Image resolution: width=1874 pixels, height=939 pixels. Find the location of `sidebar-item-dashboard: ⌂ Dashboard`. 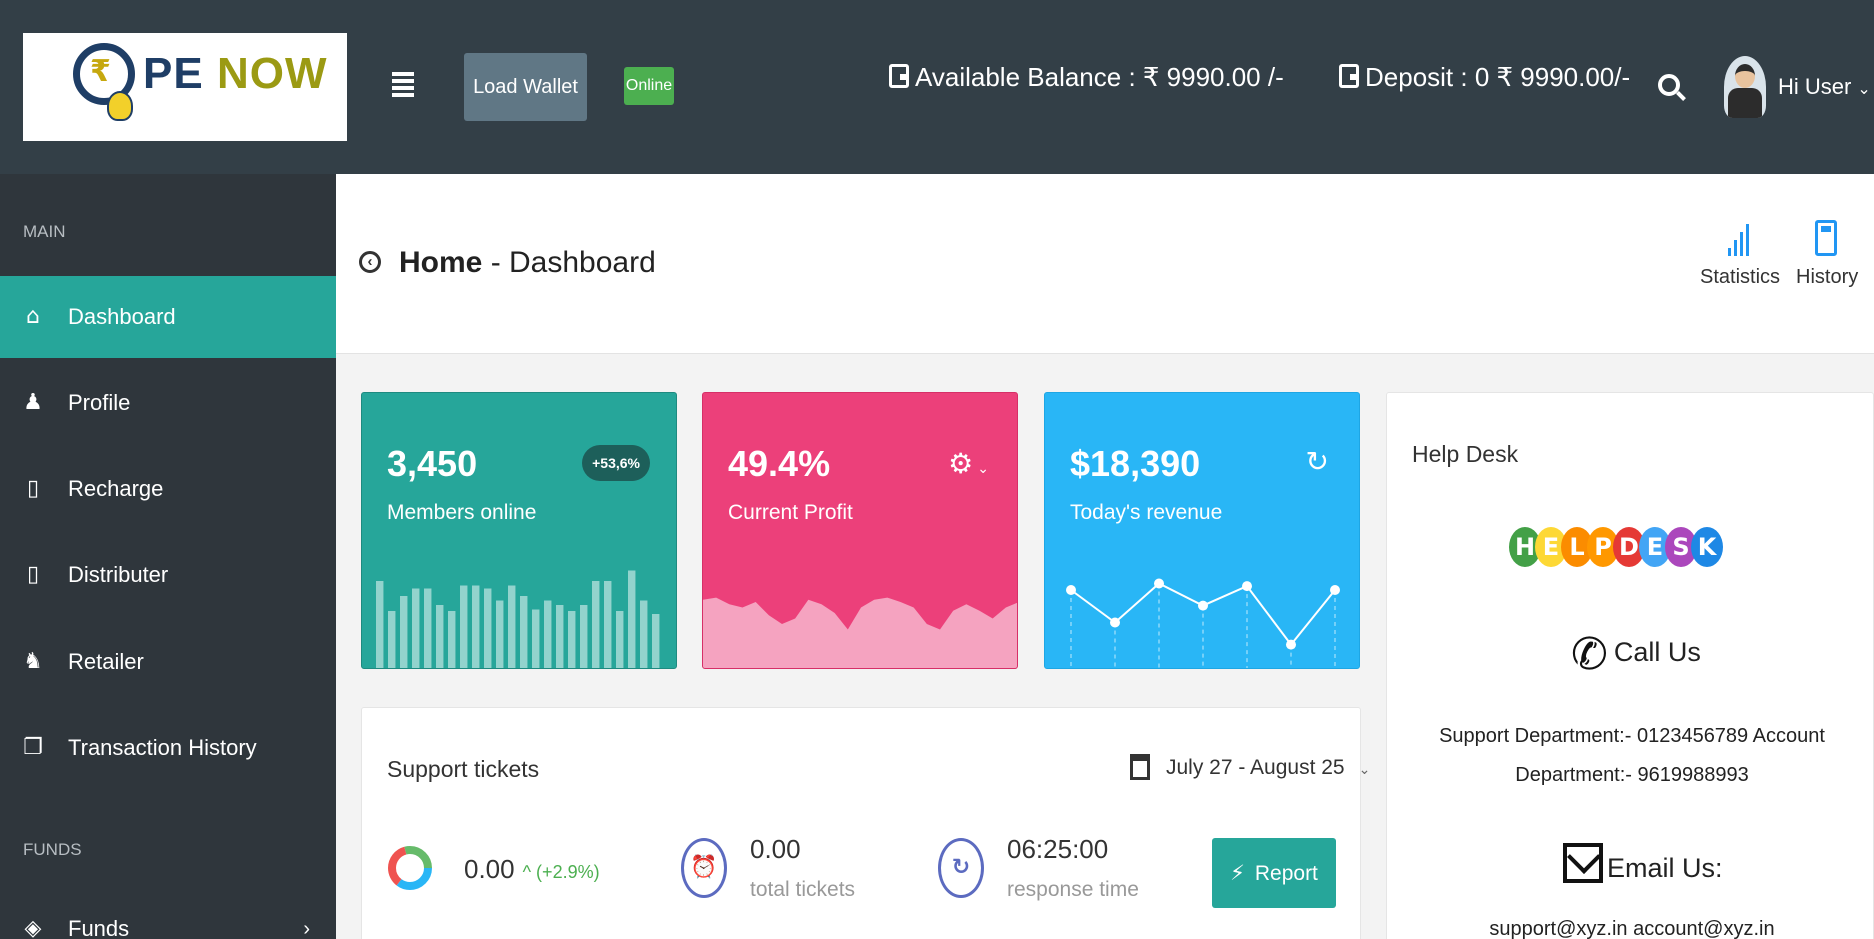

sidebar-item-dashboard: ⌂ Dashboard is located at coordinates (168, 317).